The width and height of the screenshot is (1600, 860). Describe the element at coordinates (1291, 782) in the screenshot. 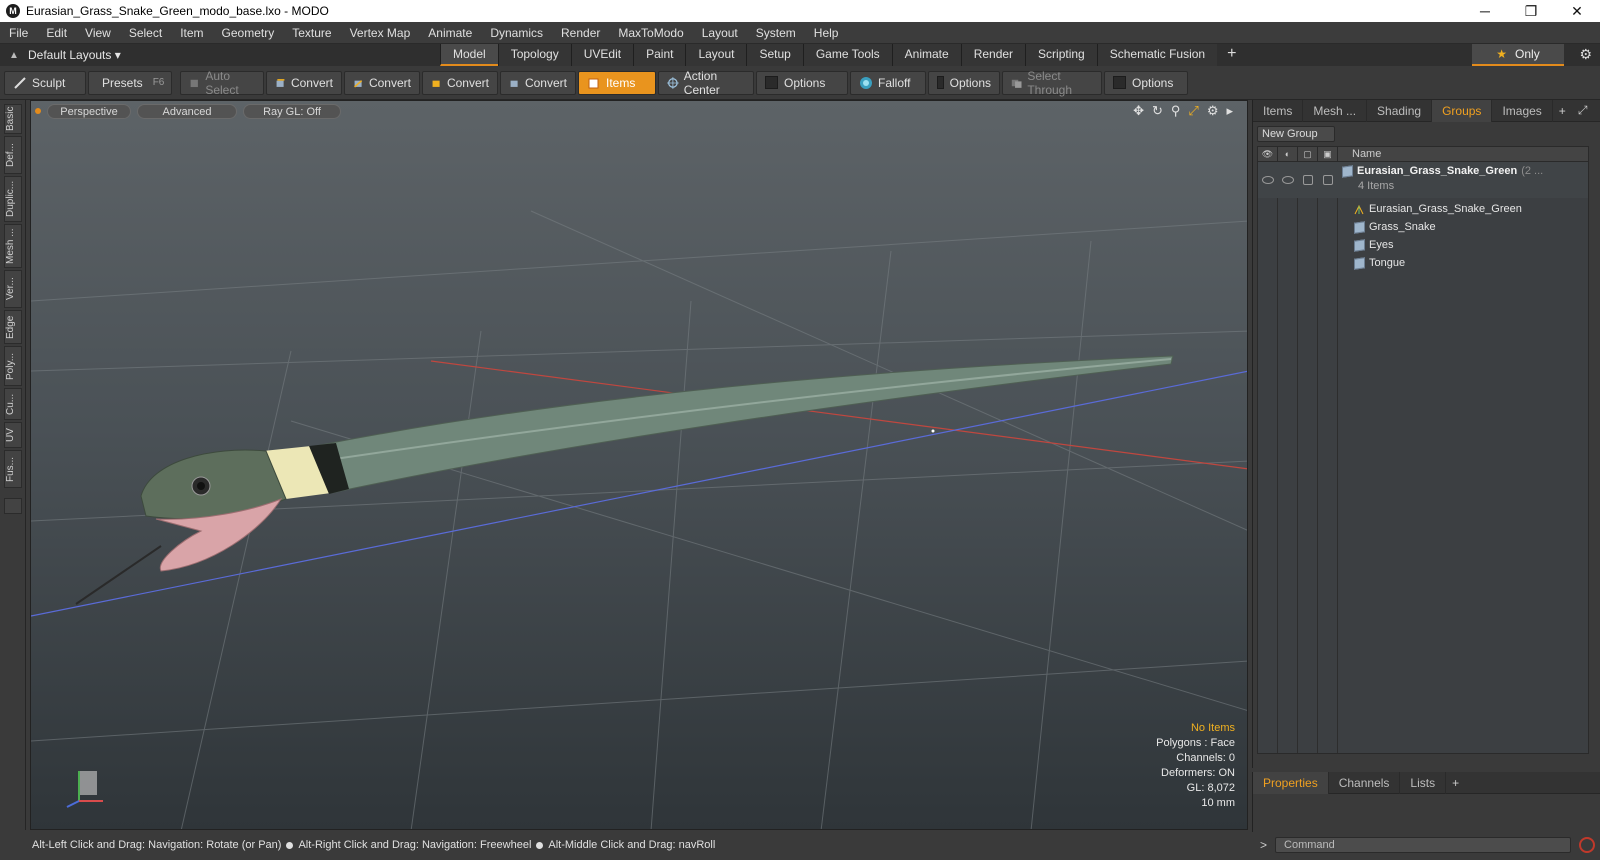

I see `tab-properties: Properties` at that location.